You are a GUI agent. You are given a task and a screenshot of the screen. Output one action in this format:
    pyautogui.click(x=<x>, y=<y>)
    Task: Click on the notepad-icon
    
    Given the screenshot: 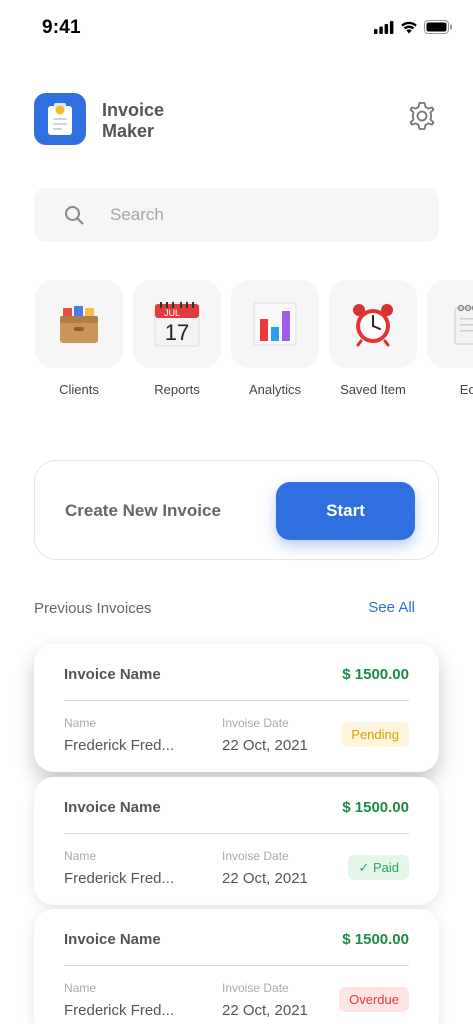 What is the action you would take?
    pyautogui.click(x=463, y=324)
    